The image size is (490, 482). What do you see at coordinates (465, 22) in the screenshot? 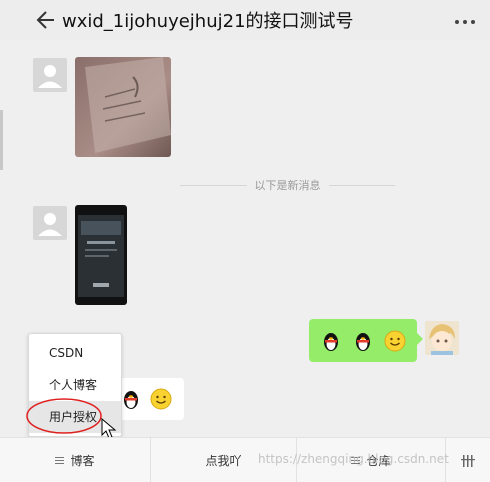
I see `more-dots-icon` at bounding box center [465, 22].